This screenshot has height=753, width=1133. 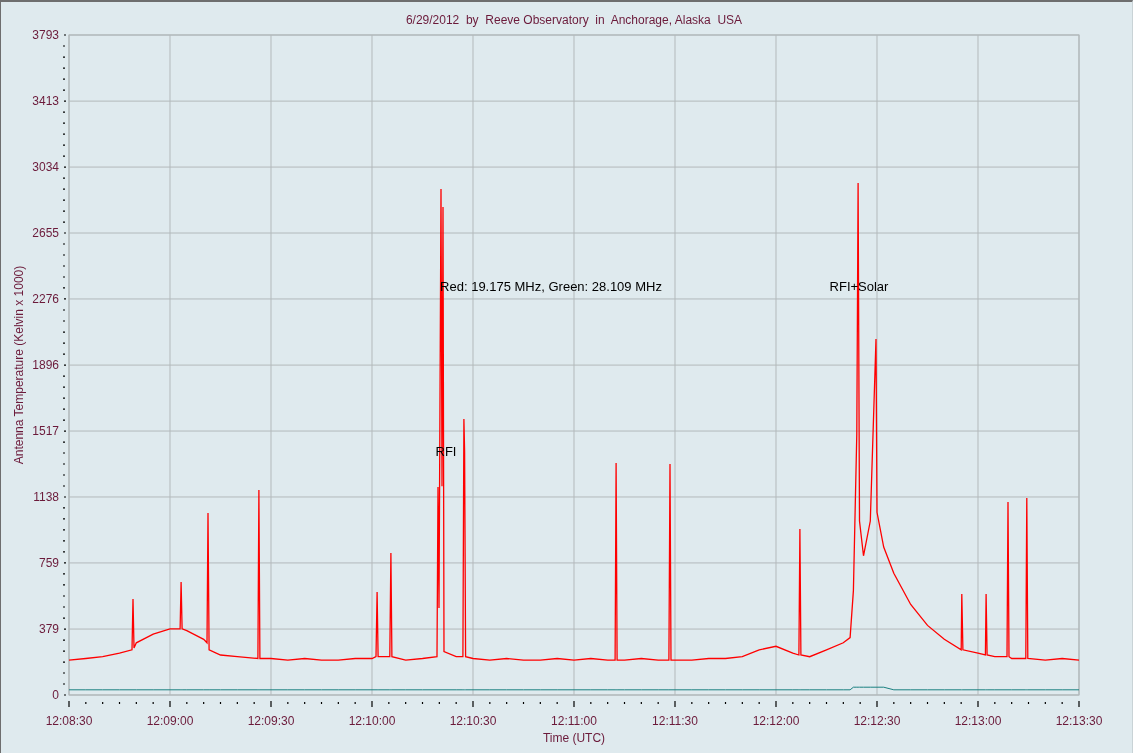 What do you see at coordinates (45, 101) in the screenshot?
I see `axis-tick-label: 3413` at bounding box center [45, 101].